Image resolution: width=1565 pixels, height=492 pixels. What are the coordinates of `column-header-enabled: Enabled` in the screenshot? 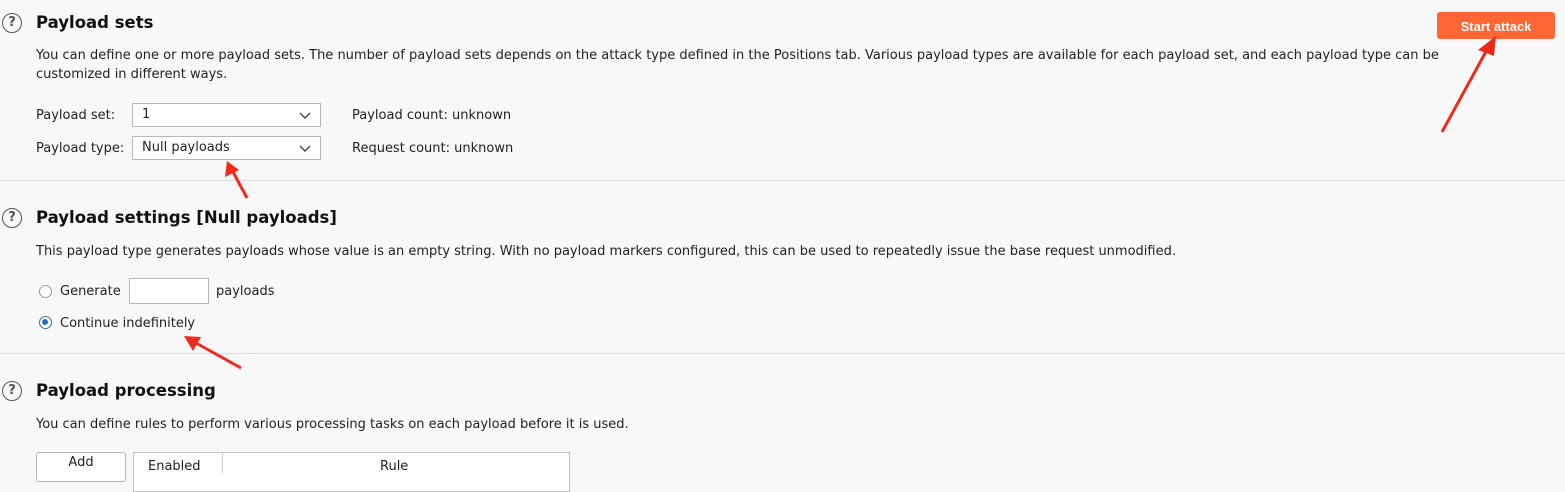 It's located at (174, 466).